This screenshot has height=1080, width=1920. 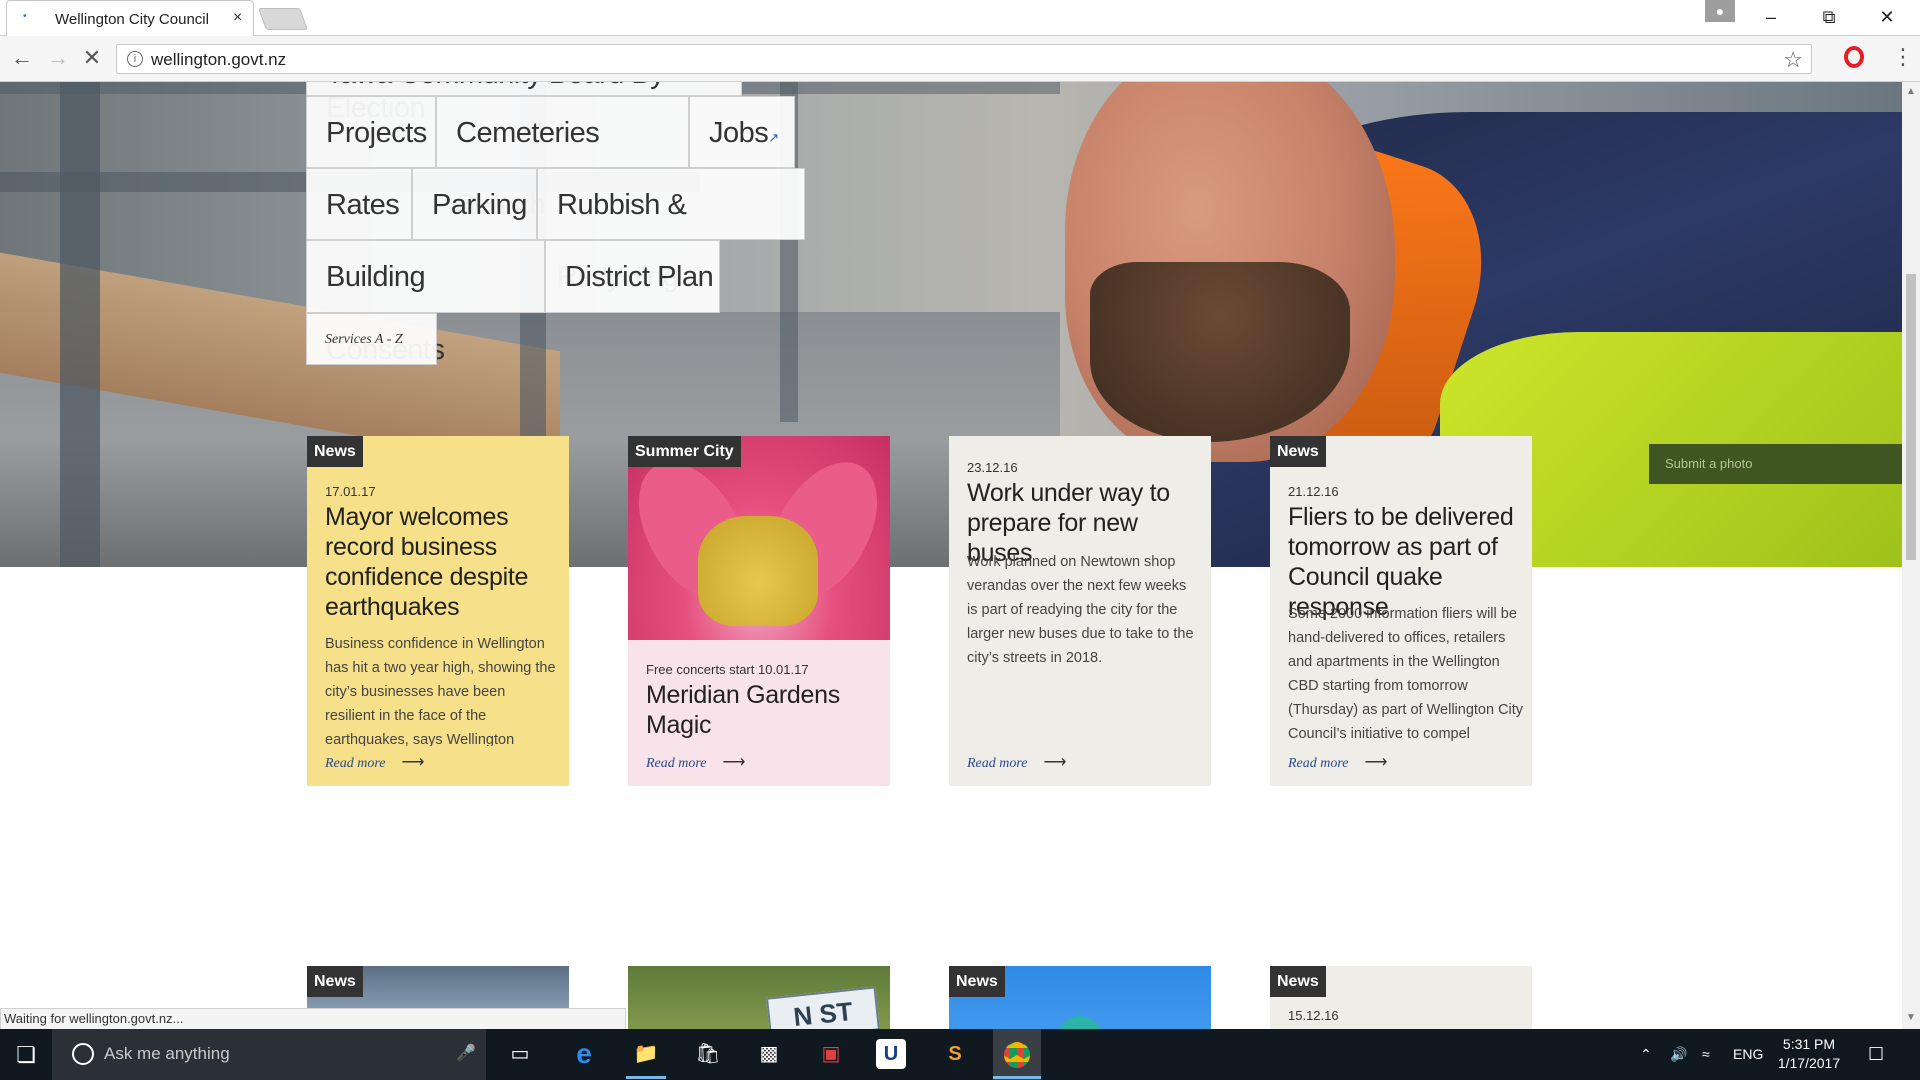 What do you see at coordinates (1401, 997) in the screenshot?
I see `news-card-bottom-4: News 15.12.16` at bounding box center [1401, 997].